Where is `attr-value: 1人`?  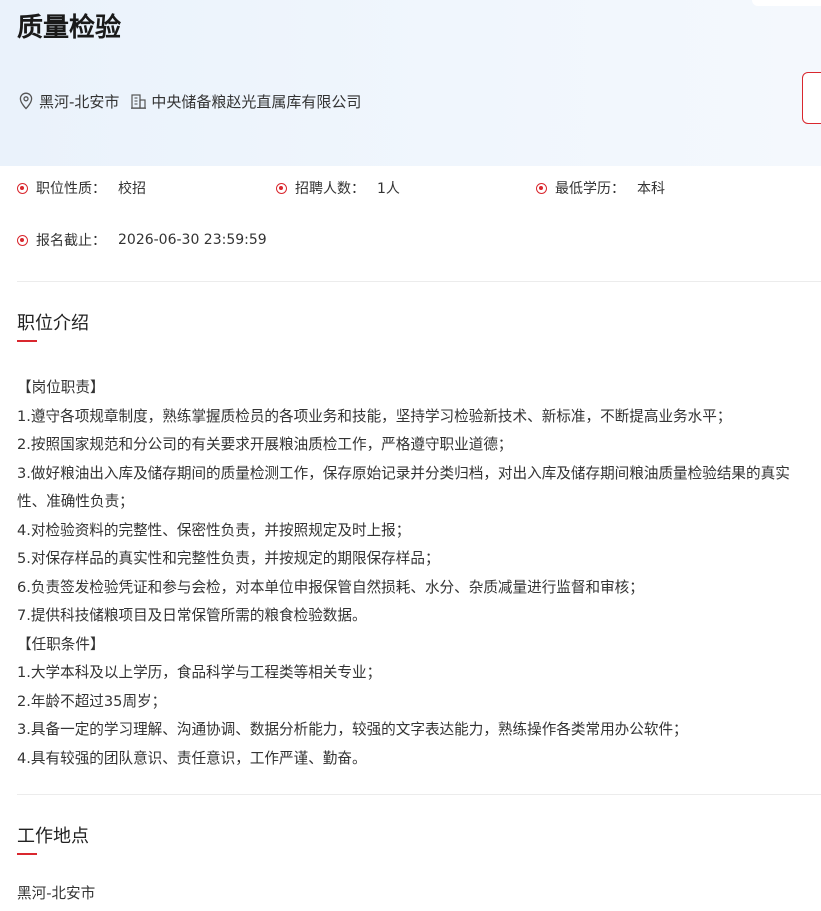
attr-value: 1人 is located at coordinates (388, 189).